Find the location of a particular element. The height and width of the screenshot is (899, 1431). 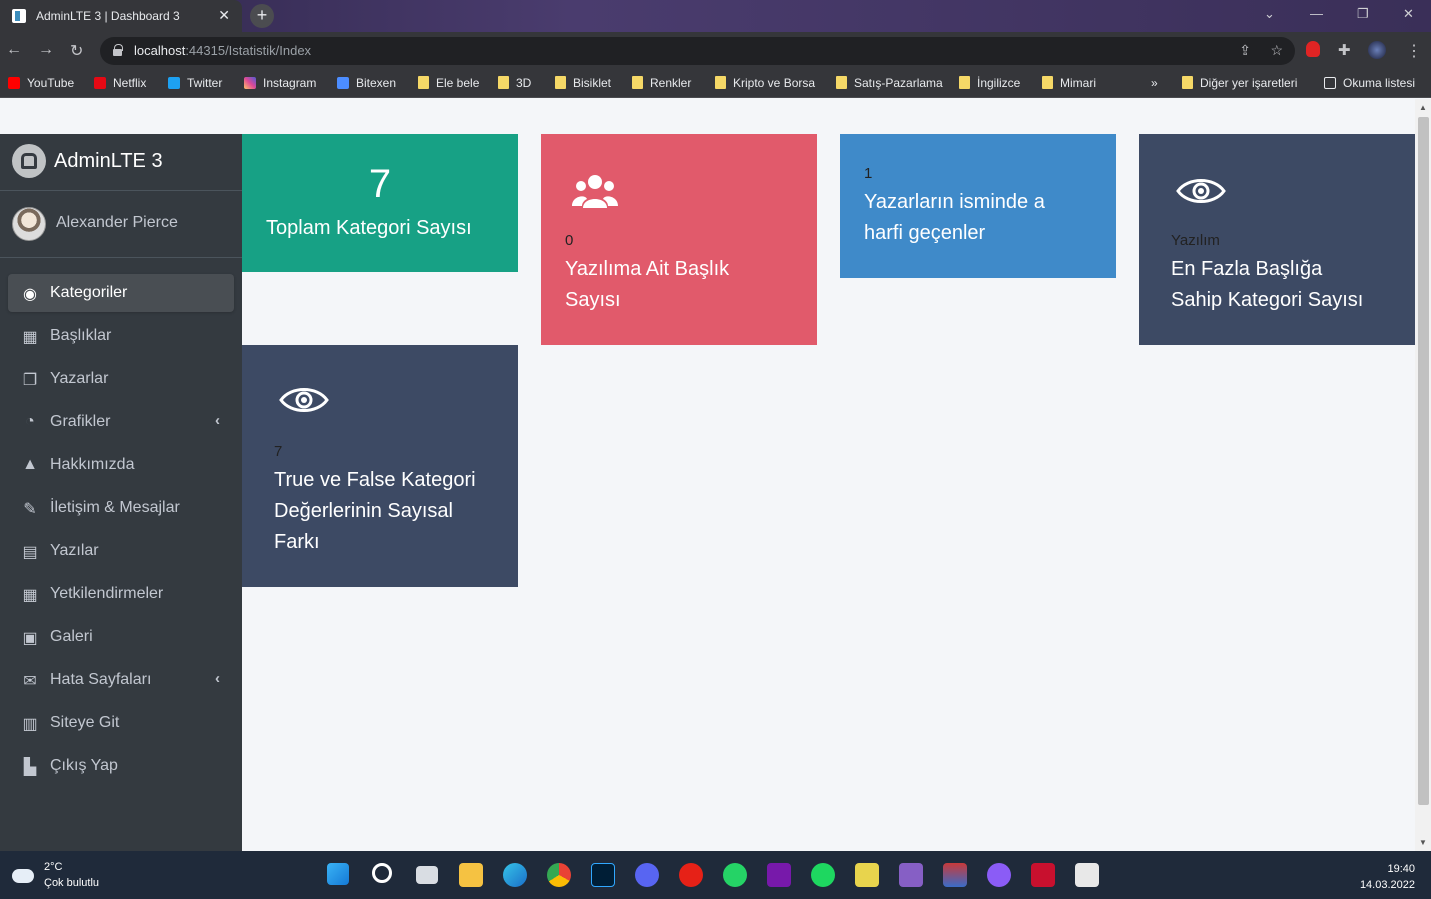

address-bar: localhost:44315/Istatistik/Index ⇪ ☆ is located at coordinates (697, 51).